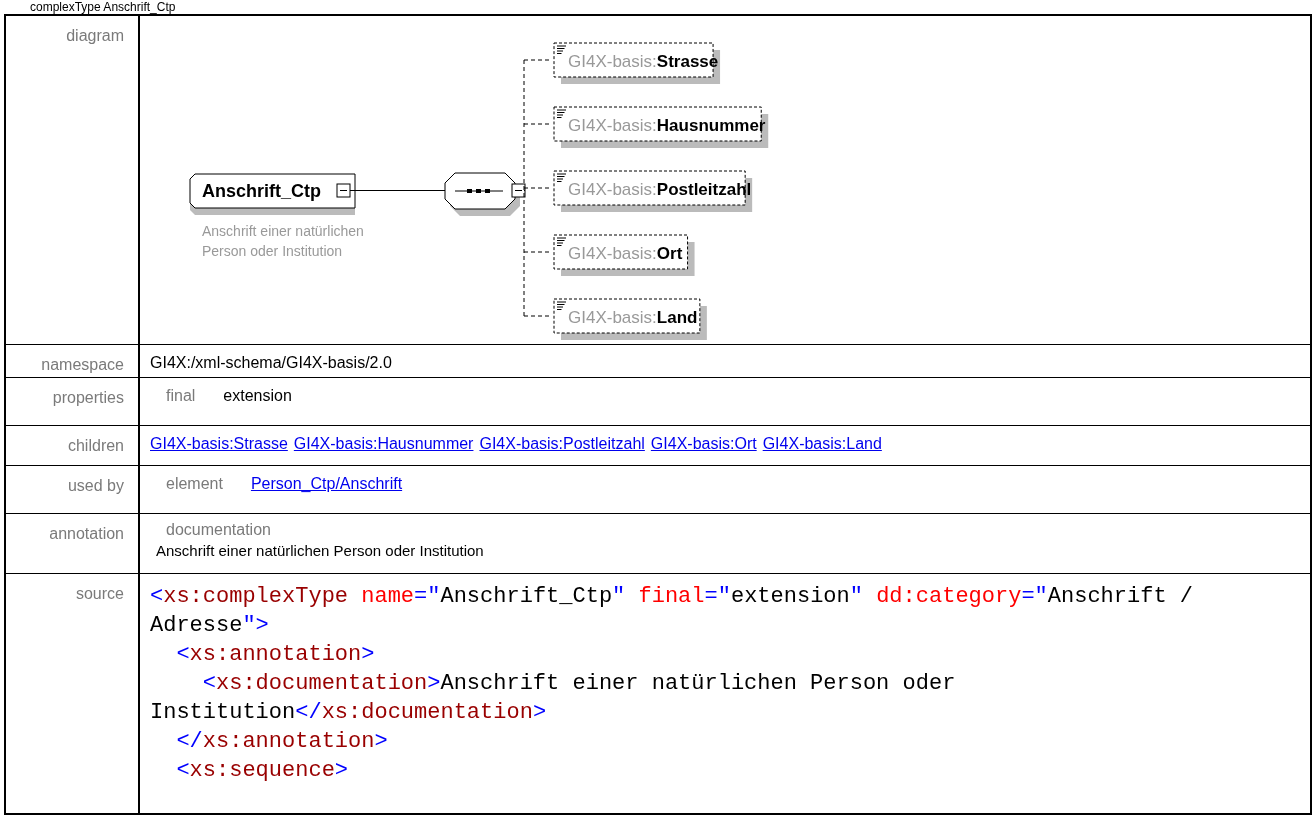  What do you see at coordinates (822, 444) in the screenshot?
I see `child-link: GI4X-basis:Land` at bounding box center [822, 444].